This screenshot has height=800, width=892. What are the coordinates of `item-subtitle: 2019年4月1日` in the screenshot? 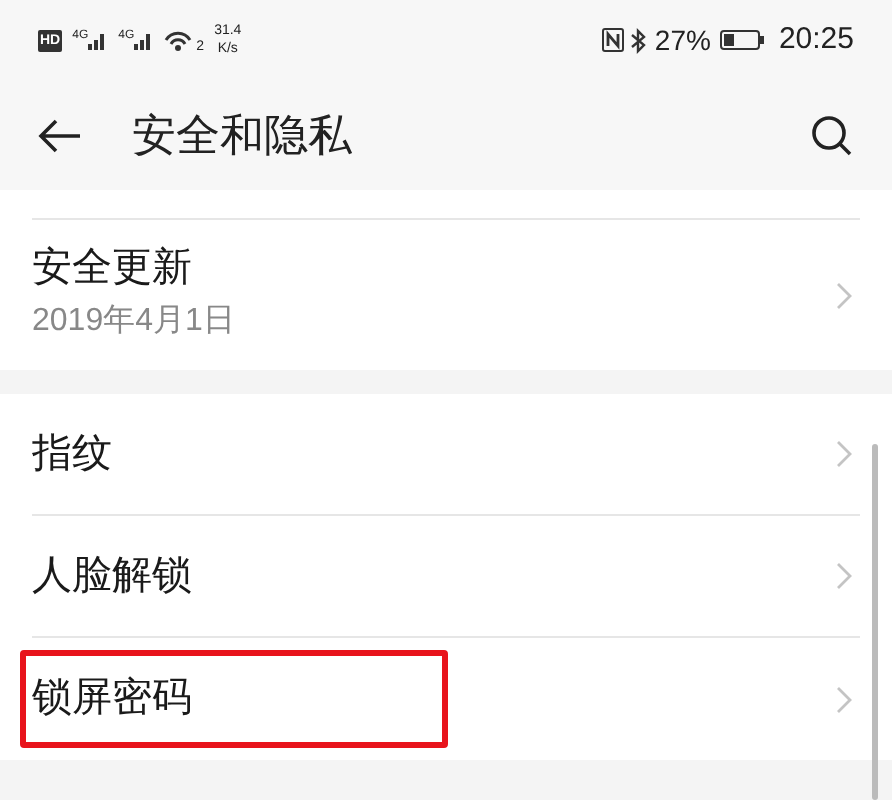 It's located at (133, 322).